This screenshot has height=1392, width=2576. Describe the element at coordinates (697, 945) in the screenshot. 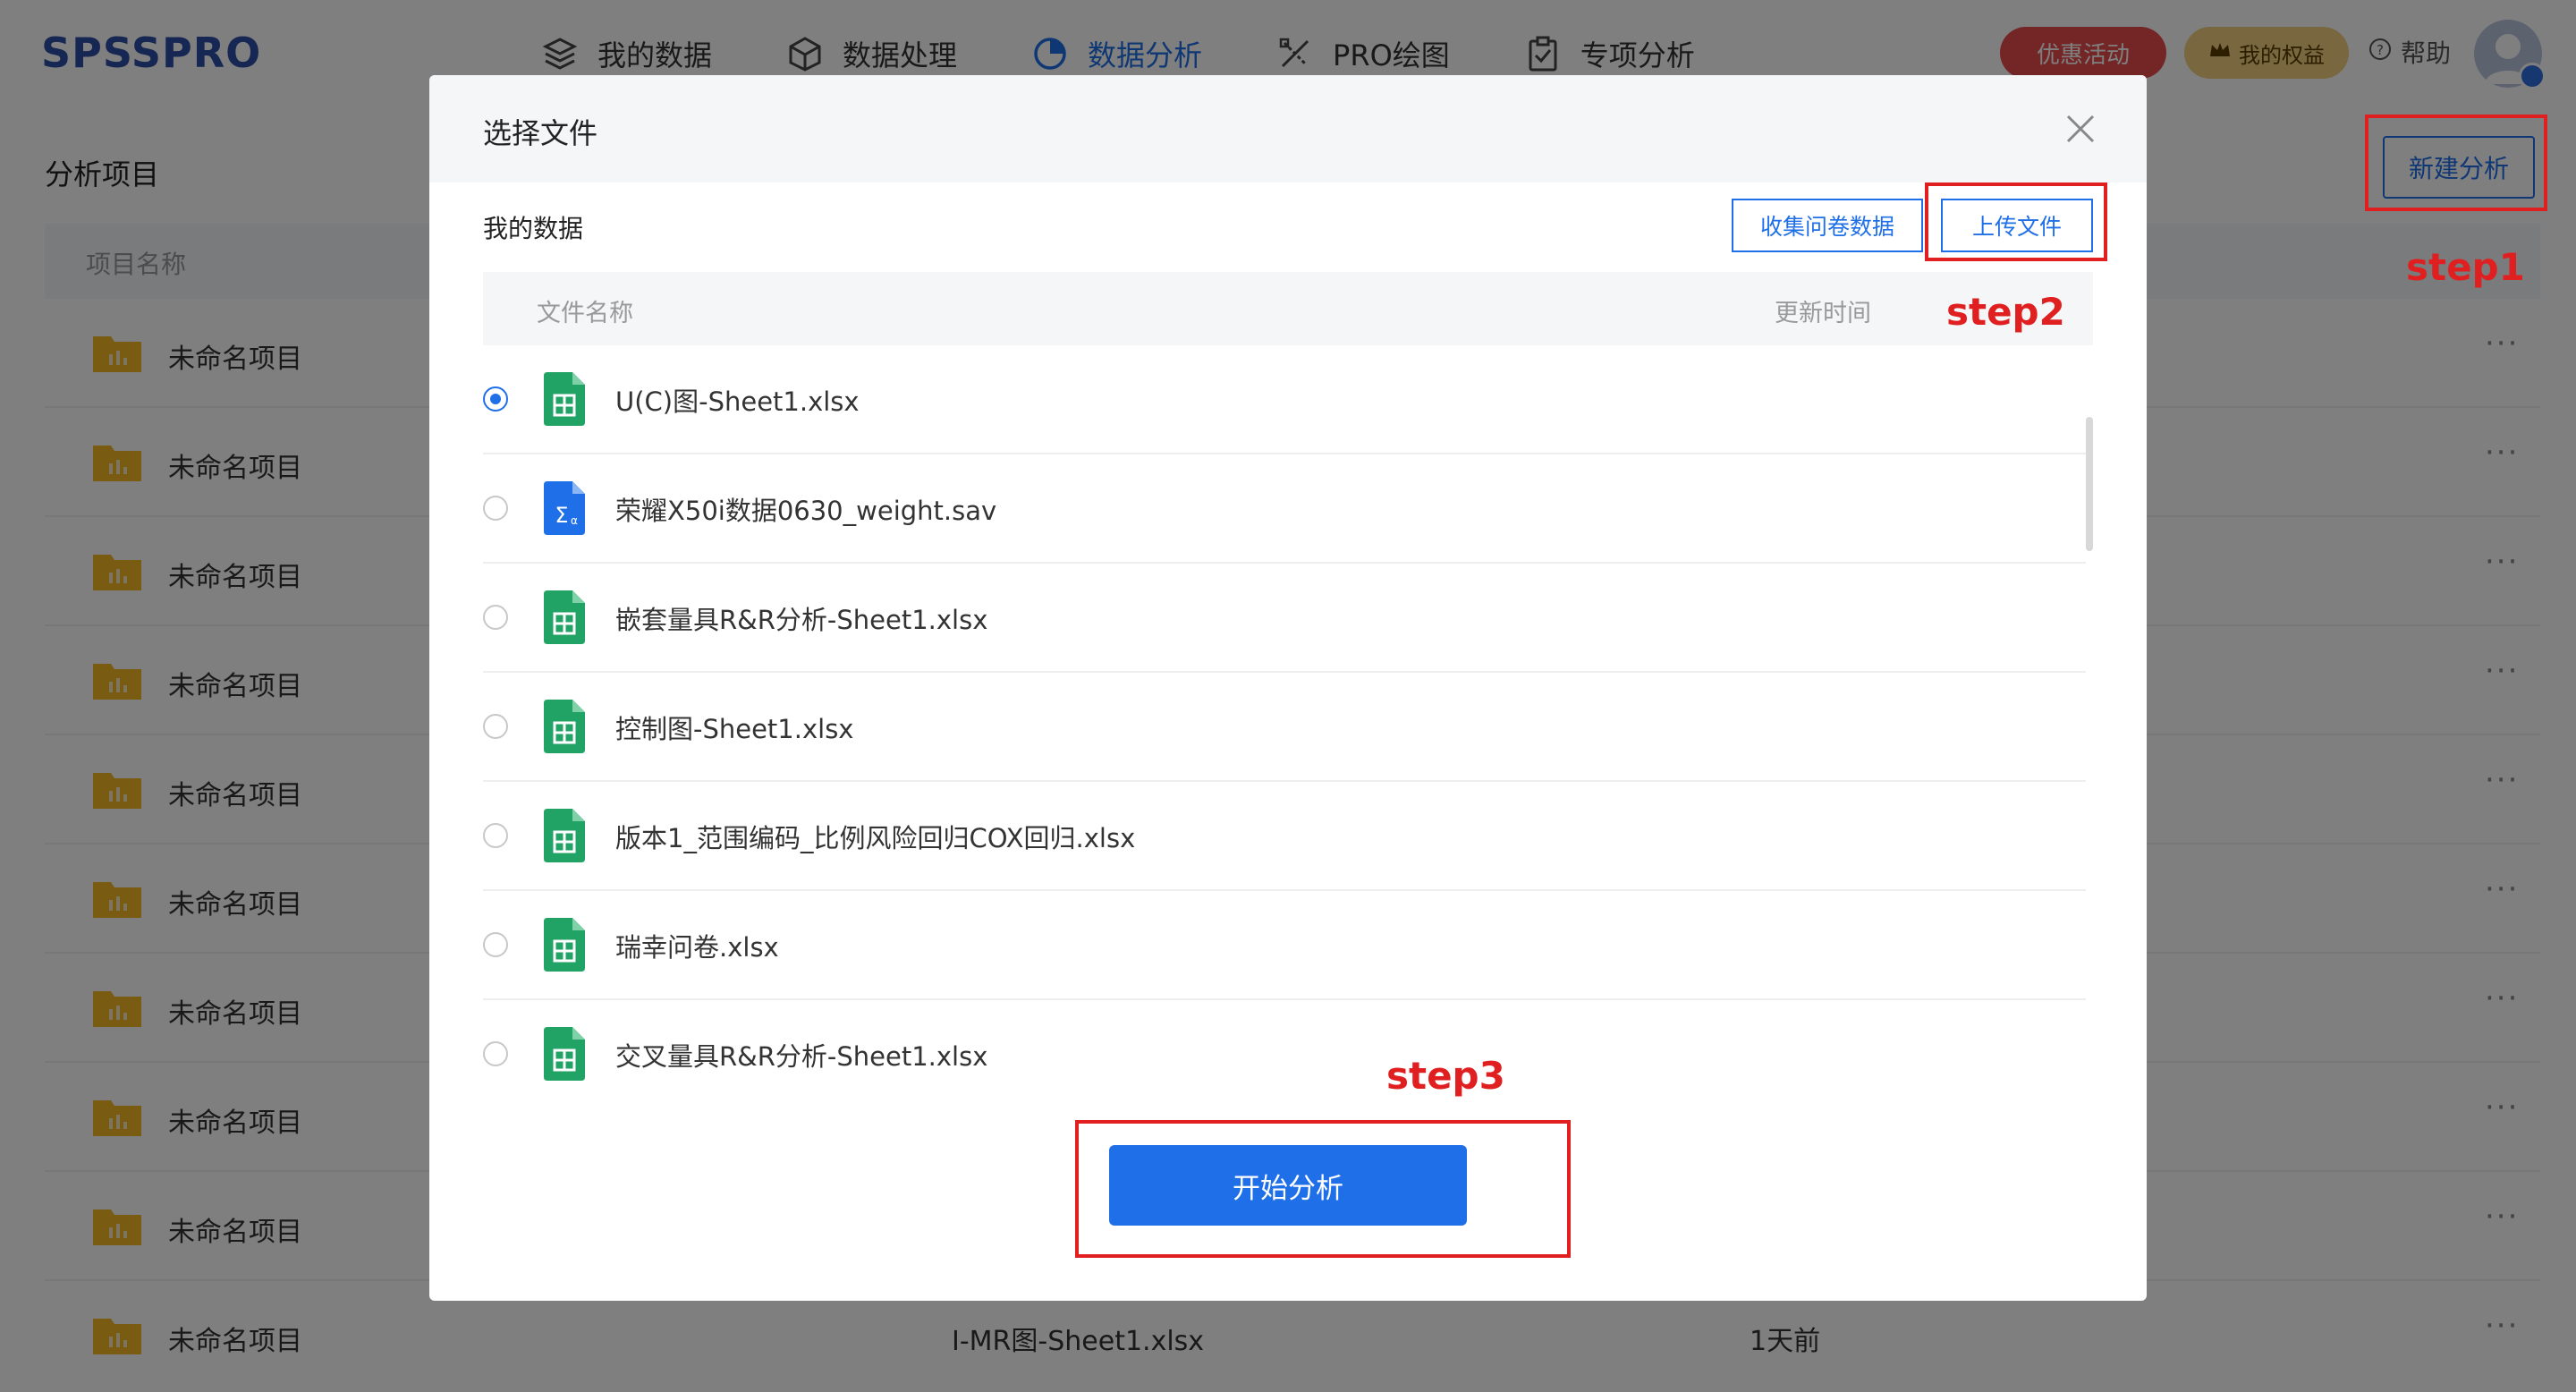

I see `file-name: 瑞幸问卷.xlsx` at that location.